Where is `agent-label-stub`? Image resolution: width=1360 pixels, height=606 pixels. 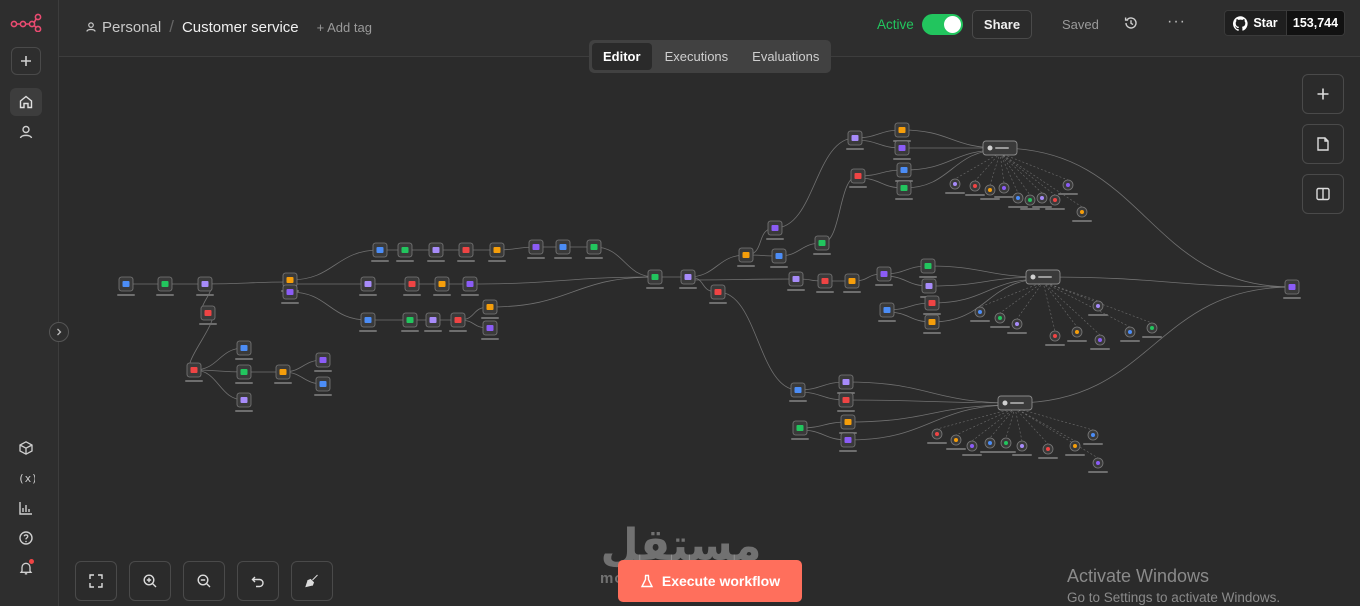 agent-label-stub is located at coordinates (1002, 148).